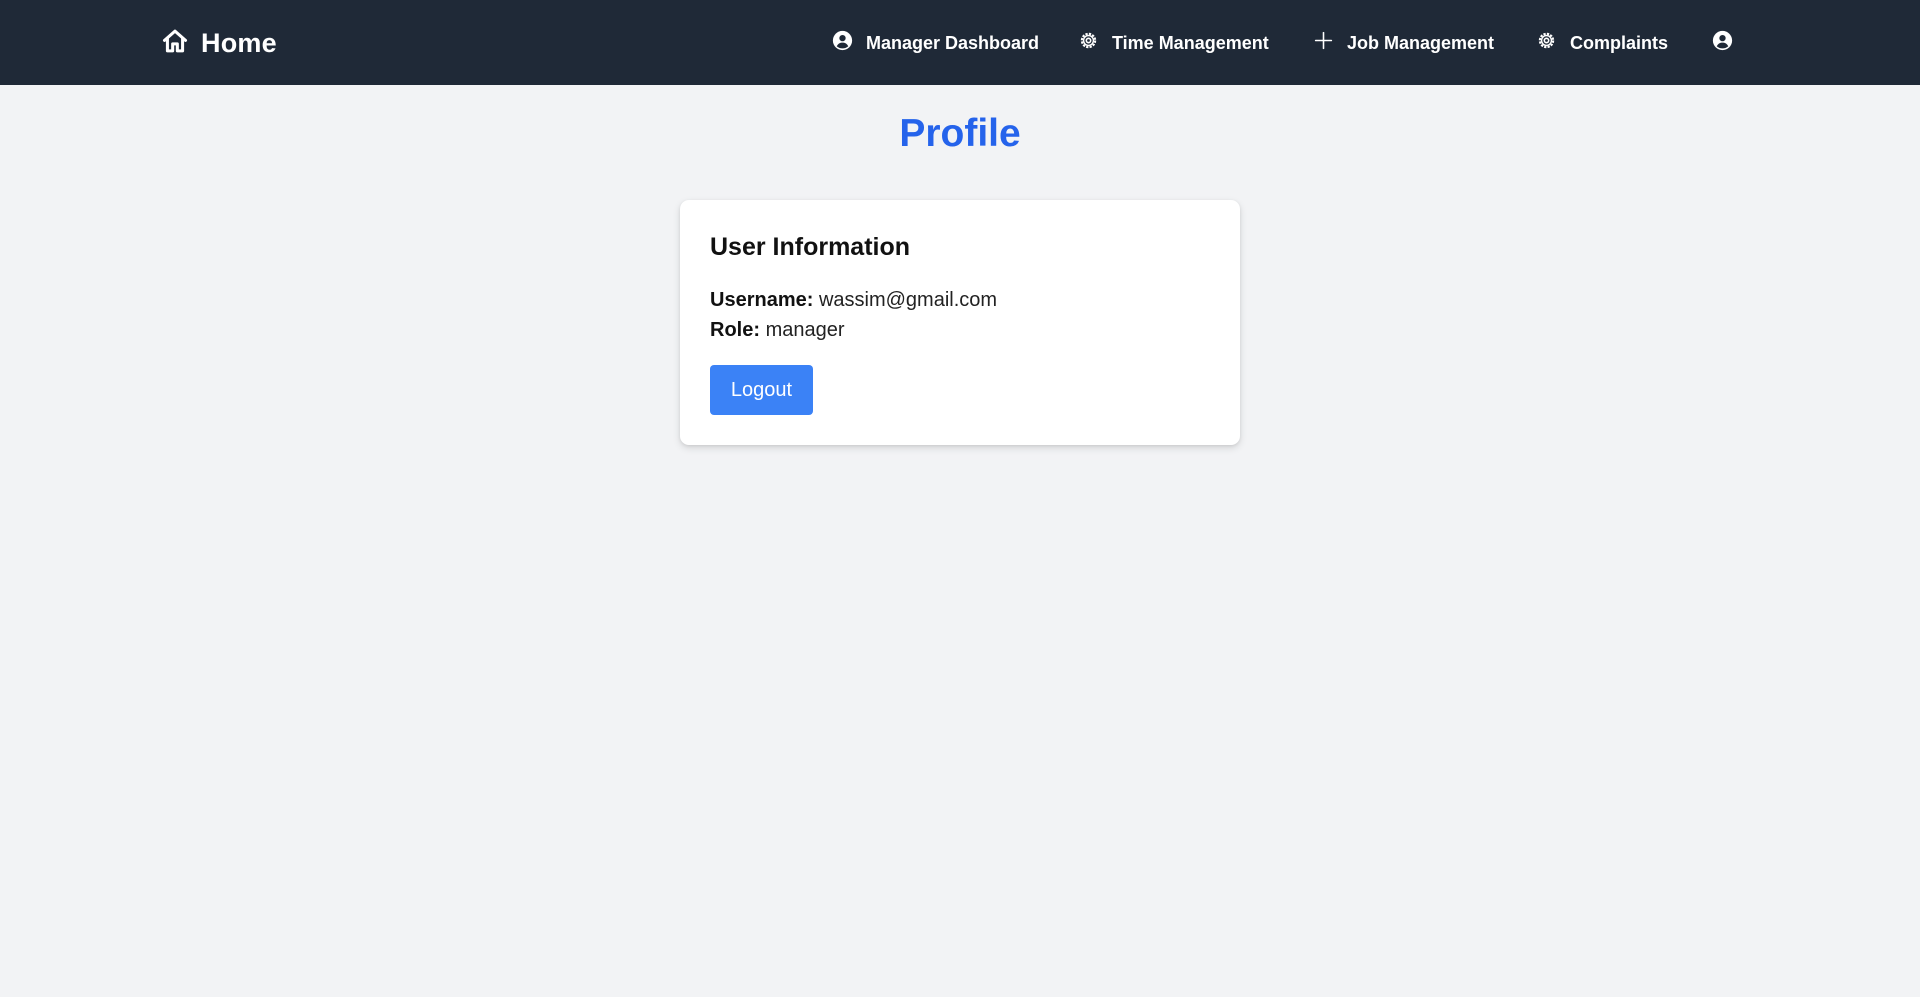 This screenshot has height=997, width=1920. Describe the element at coordinates (239, 42) in the screenshot. I see `home-label: Home` at that location.